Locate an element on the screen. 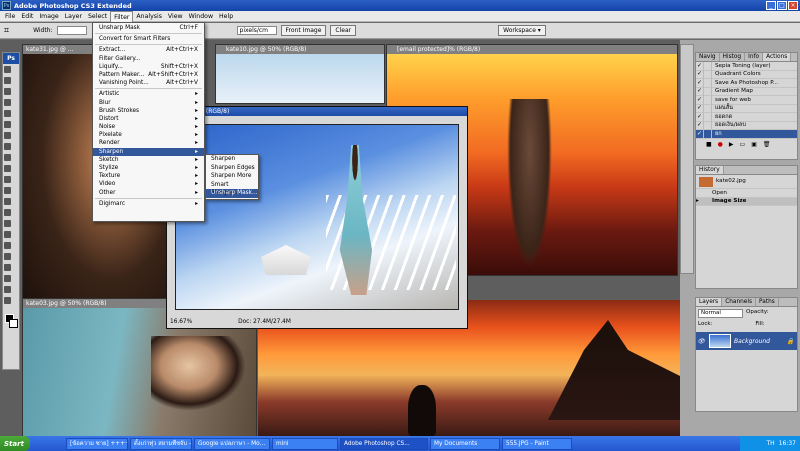 The width and height of the screenshot is (800, 451). background-color-swatch is located at coordinates (13, 323).